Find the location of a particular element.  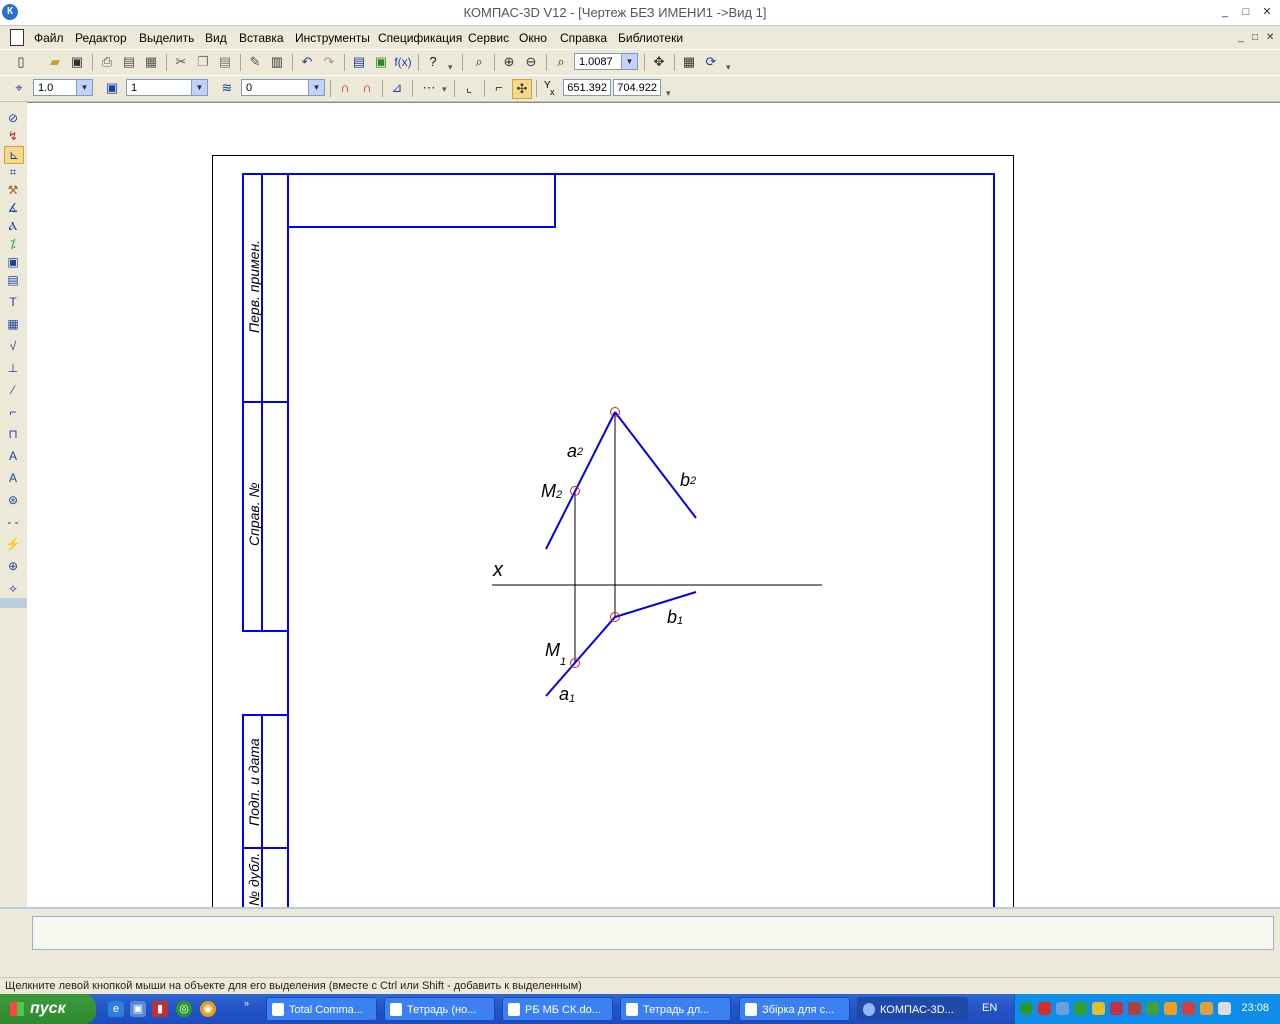

tolerance-icon: ⊛ is located at coordinates (13, 500).